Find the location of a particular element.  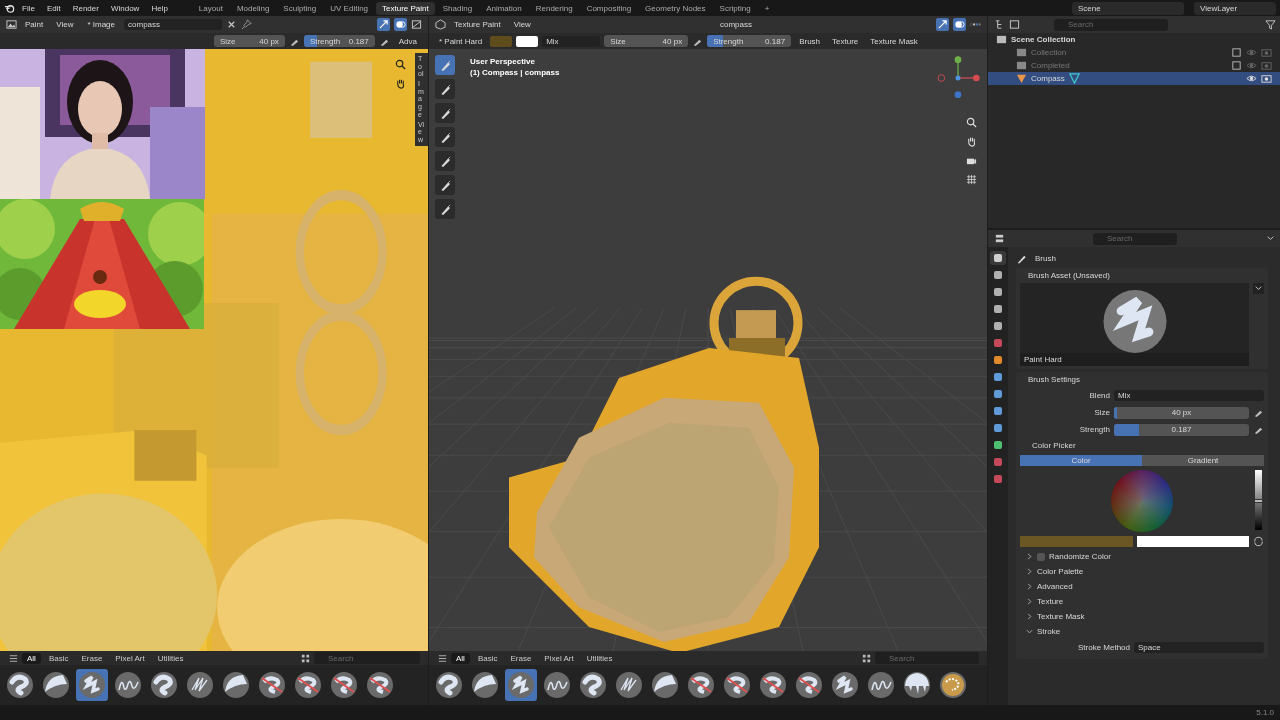

properties-tab is located at coordinates (998, 258).